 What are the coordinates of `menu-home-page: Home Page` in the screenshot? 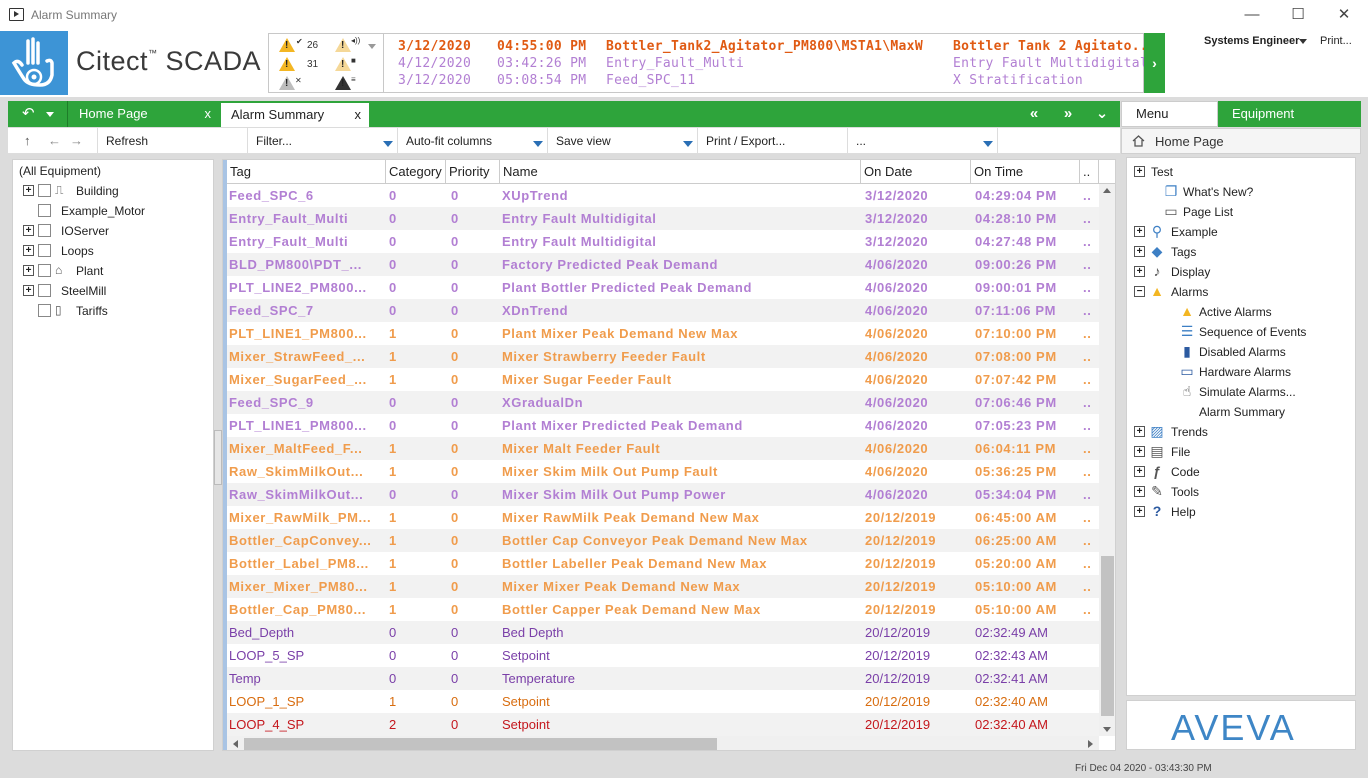 It's located at (1241, 141).